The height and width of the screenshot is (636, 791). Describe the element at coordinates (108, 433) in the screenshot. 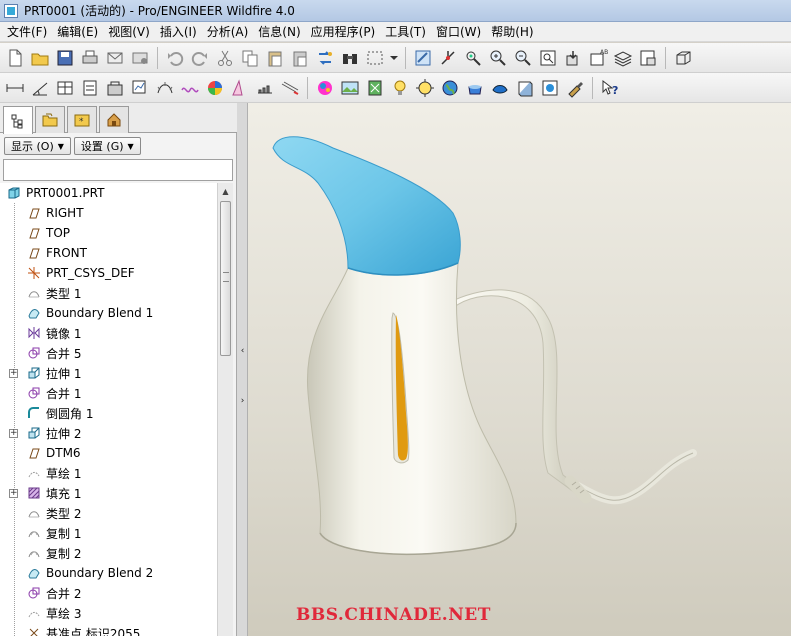

I see `tree-item: + 拉伸 2` at that location.